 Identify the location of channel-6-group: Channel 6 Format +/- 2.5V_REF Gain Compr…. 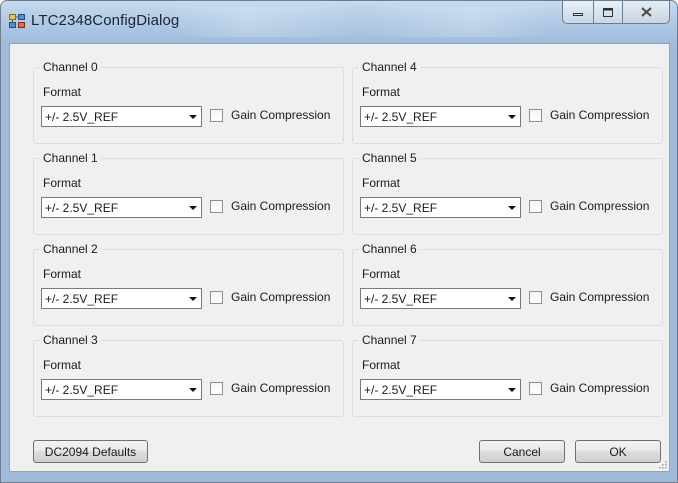
(507, 284).